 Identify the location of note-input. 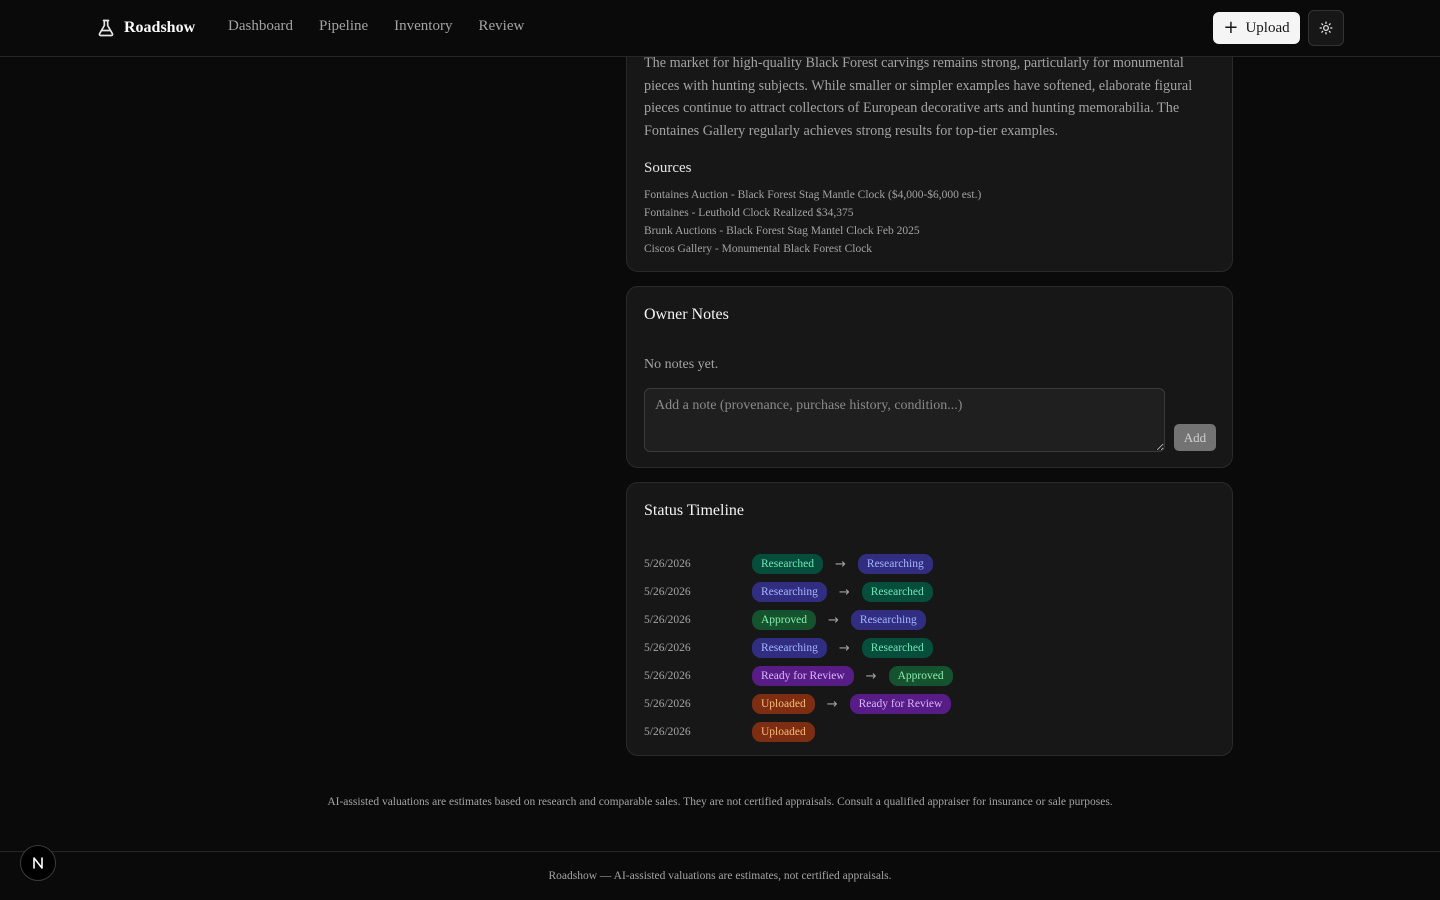
(904, 420).